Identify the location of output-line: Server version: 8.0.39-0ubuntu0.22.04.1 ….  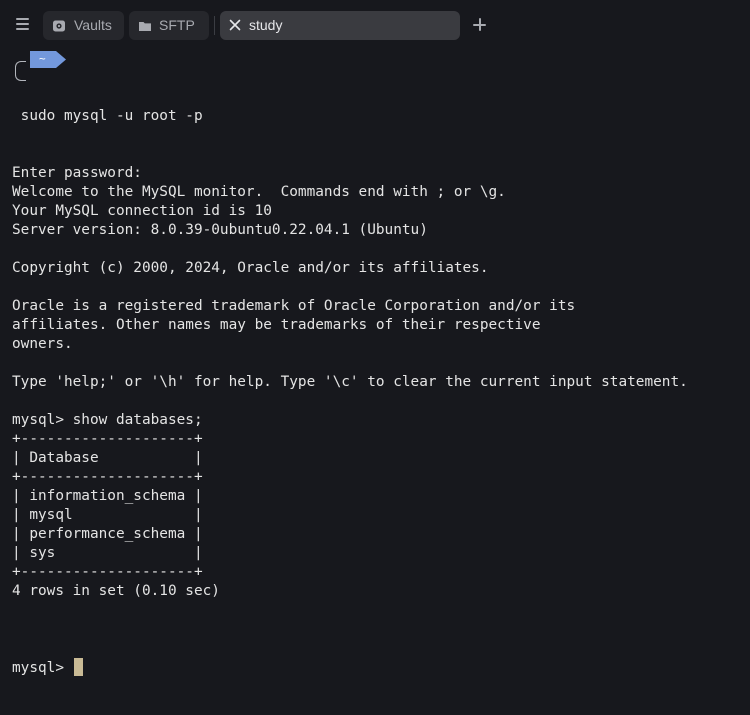
(220, 230).